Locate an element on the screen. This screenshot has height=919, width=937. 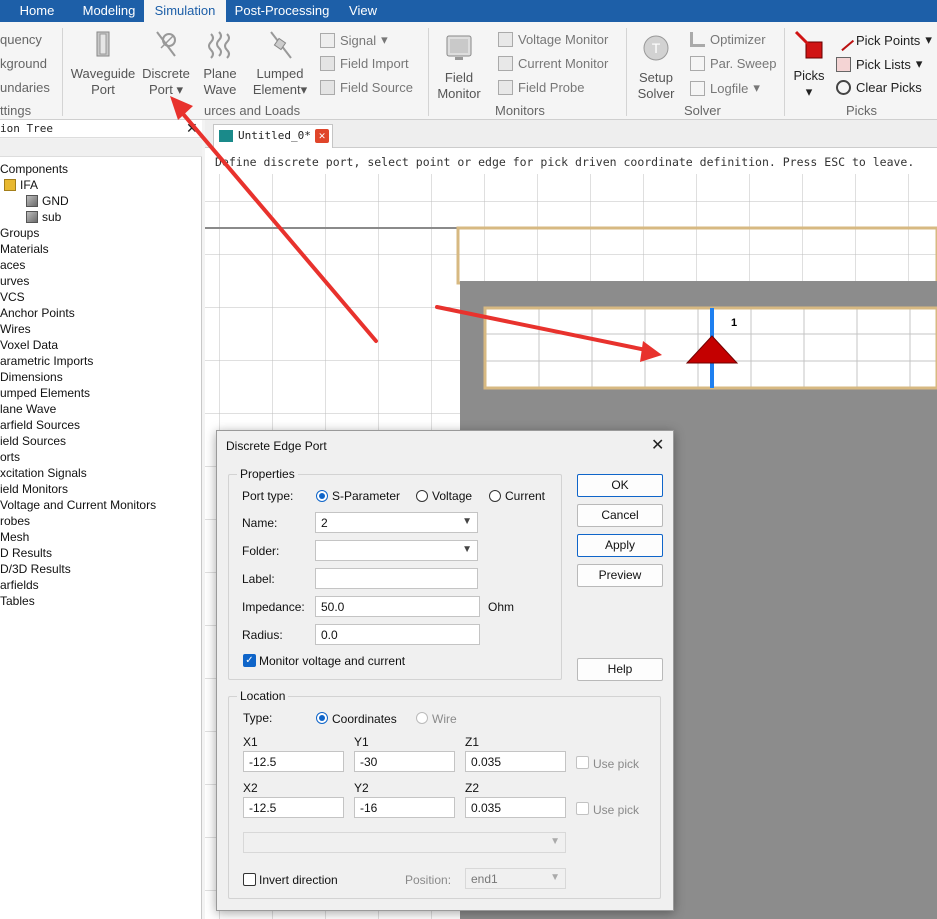
picks-button: Picks ▾ is located at coordinates (809, 65).